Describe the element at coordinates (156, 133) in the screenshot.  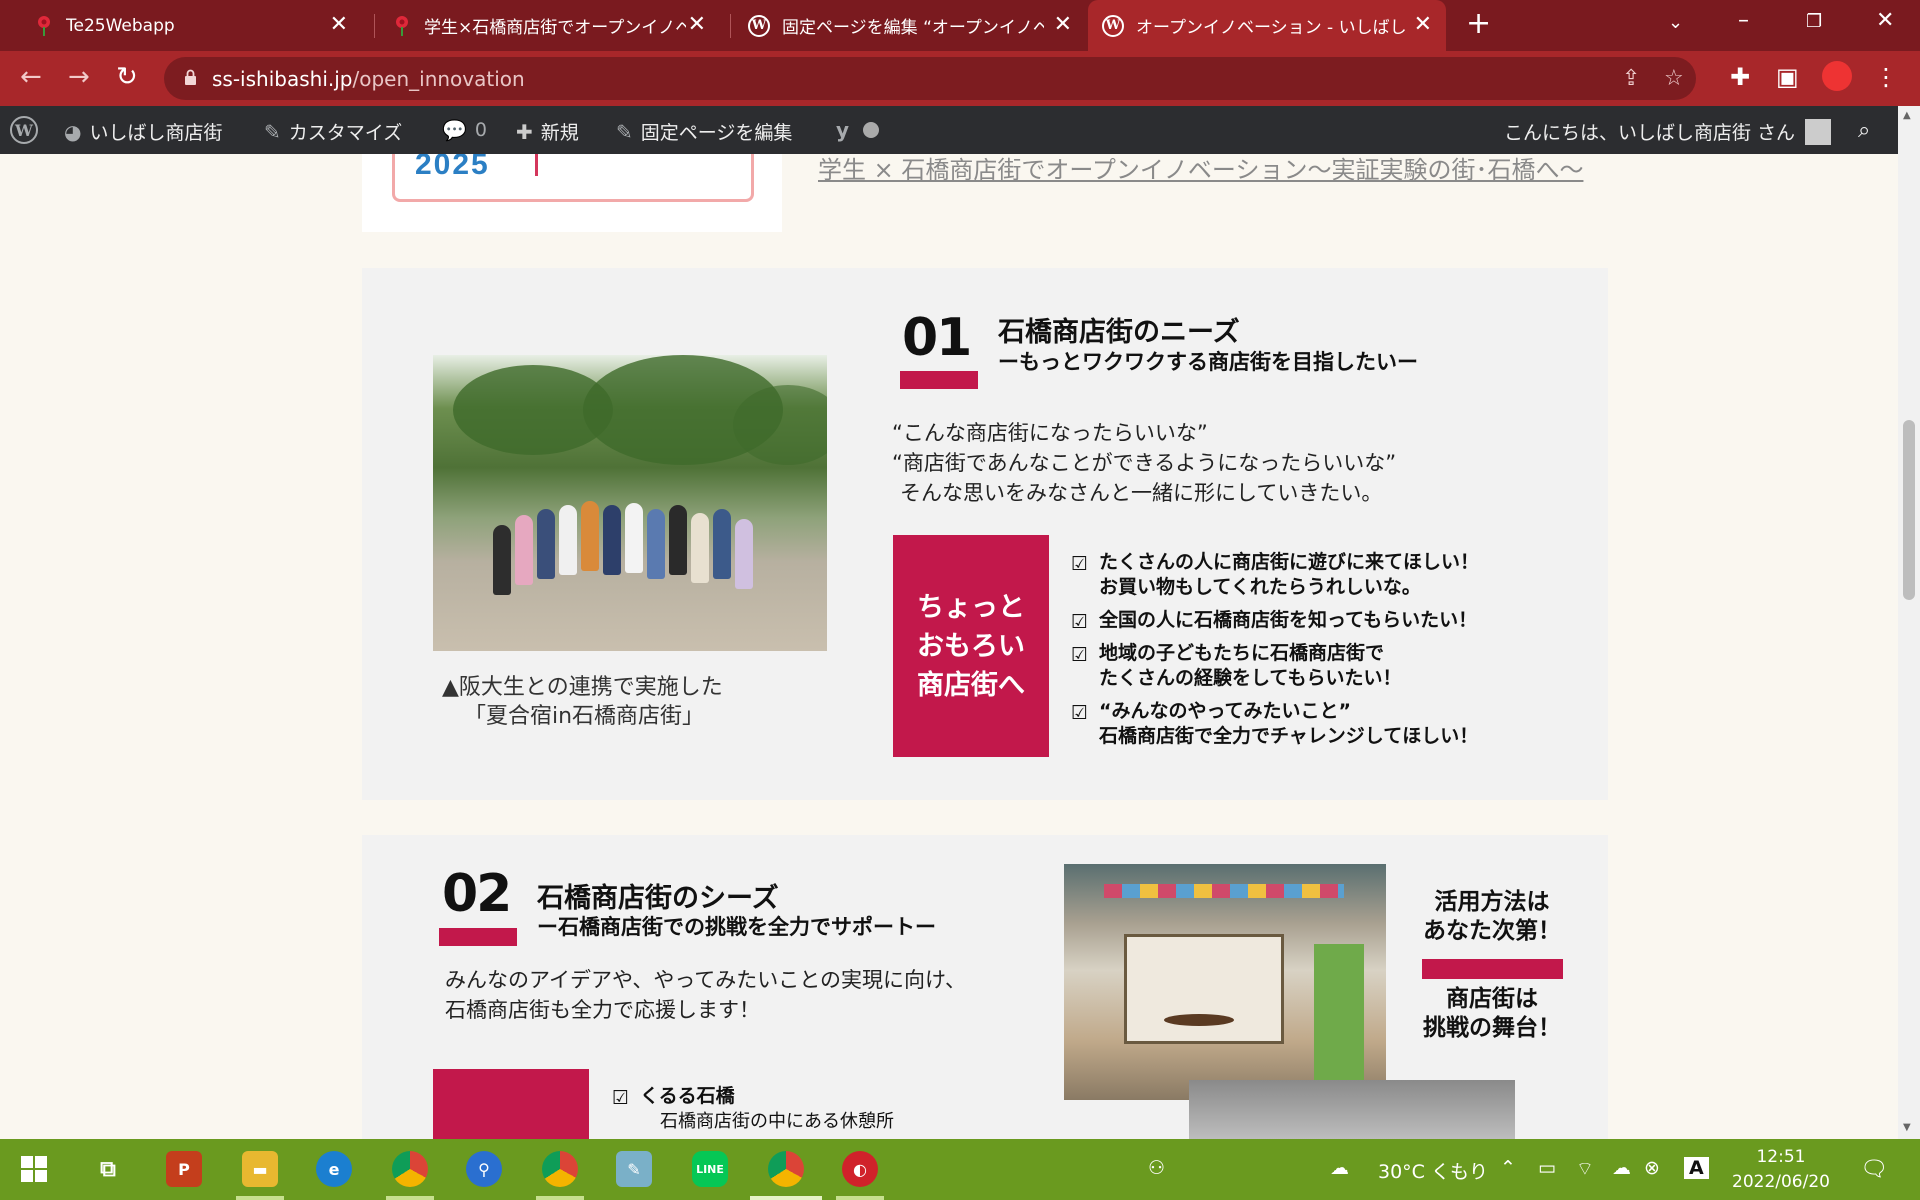
I see `admin-site-name-label: いしばし商店街` at that location.